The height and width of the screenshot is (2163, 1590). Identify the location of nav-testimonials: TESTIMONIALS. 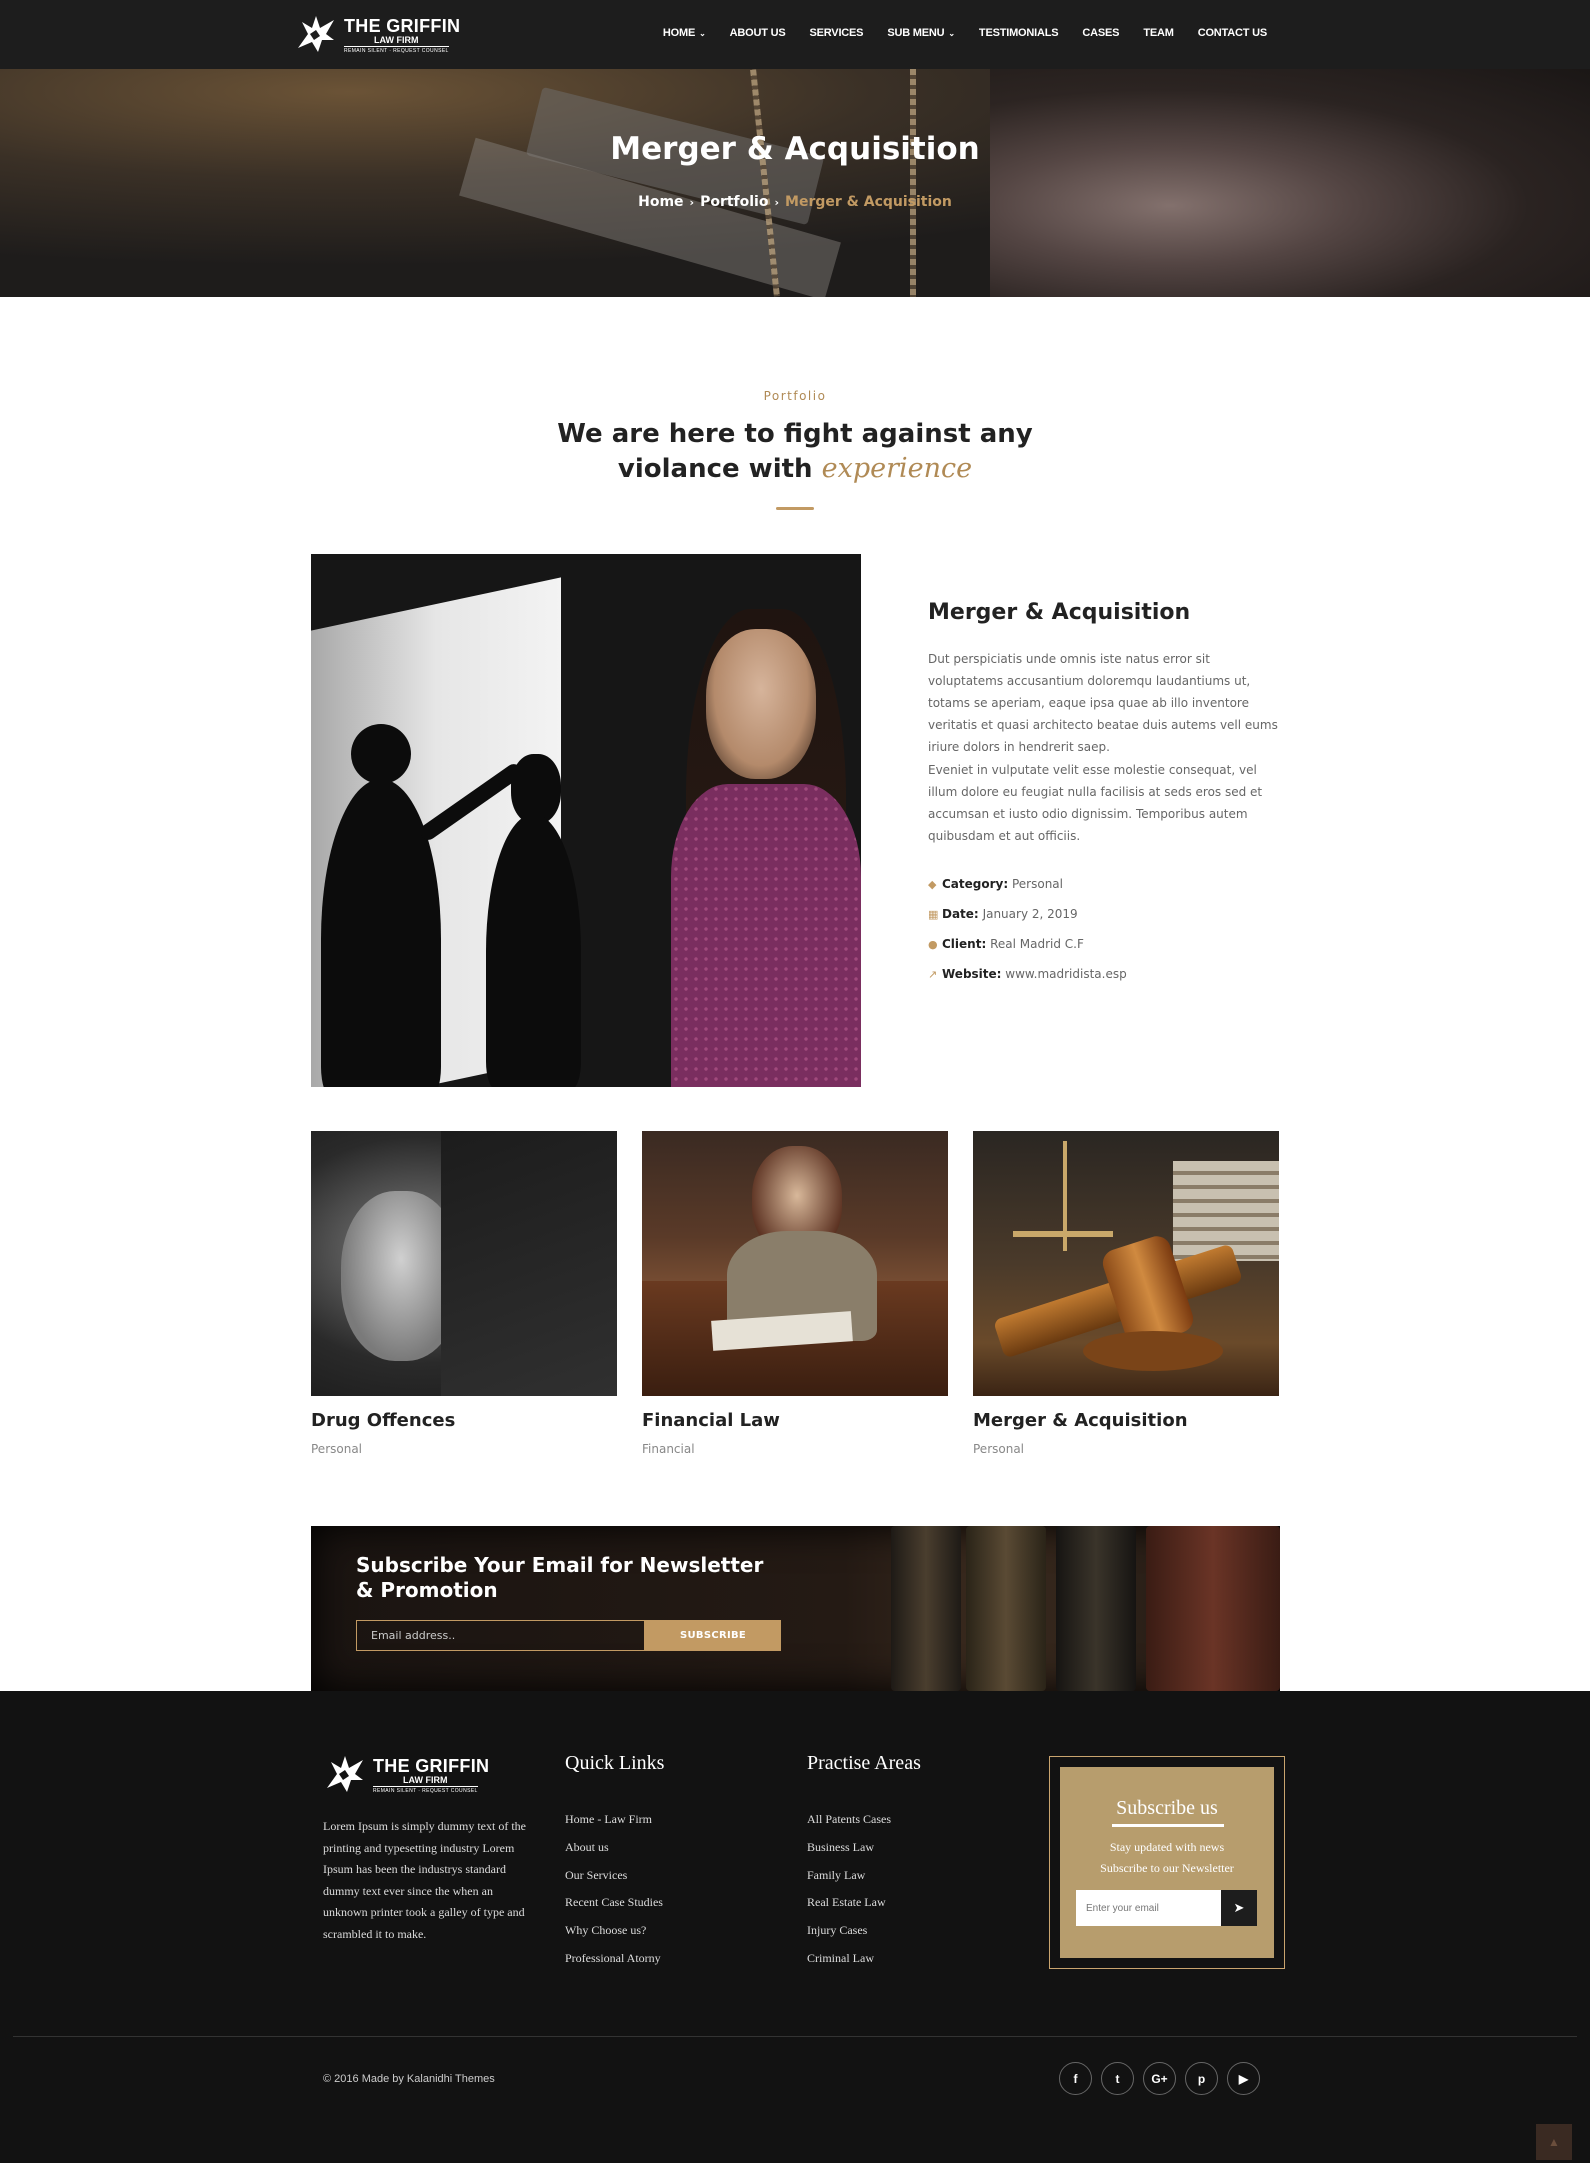
(1019, 33).